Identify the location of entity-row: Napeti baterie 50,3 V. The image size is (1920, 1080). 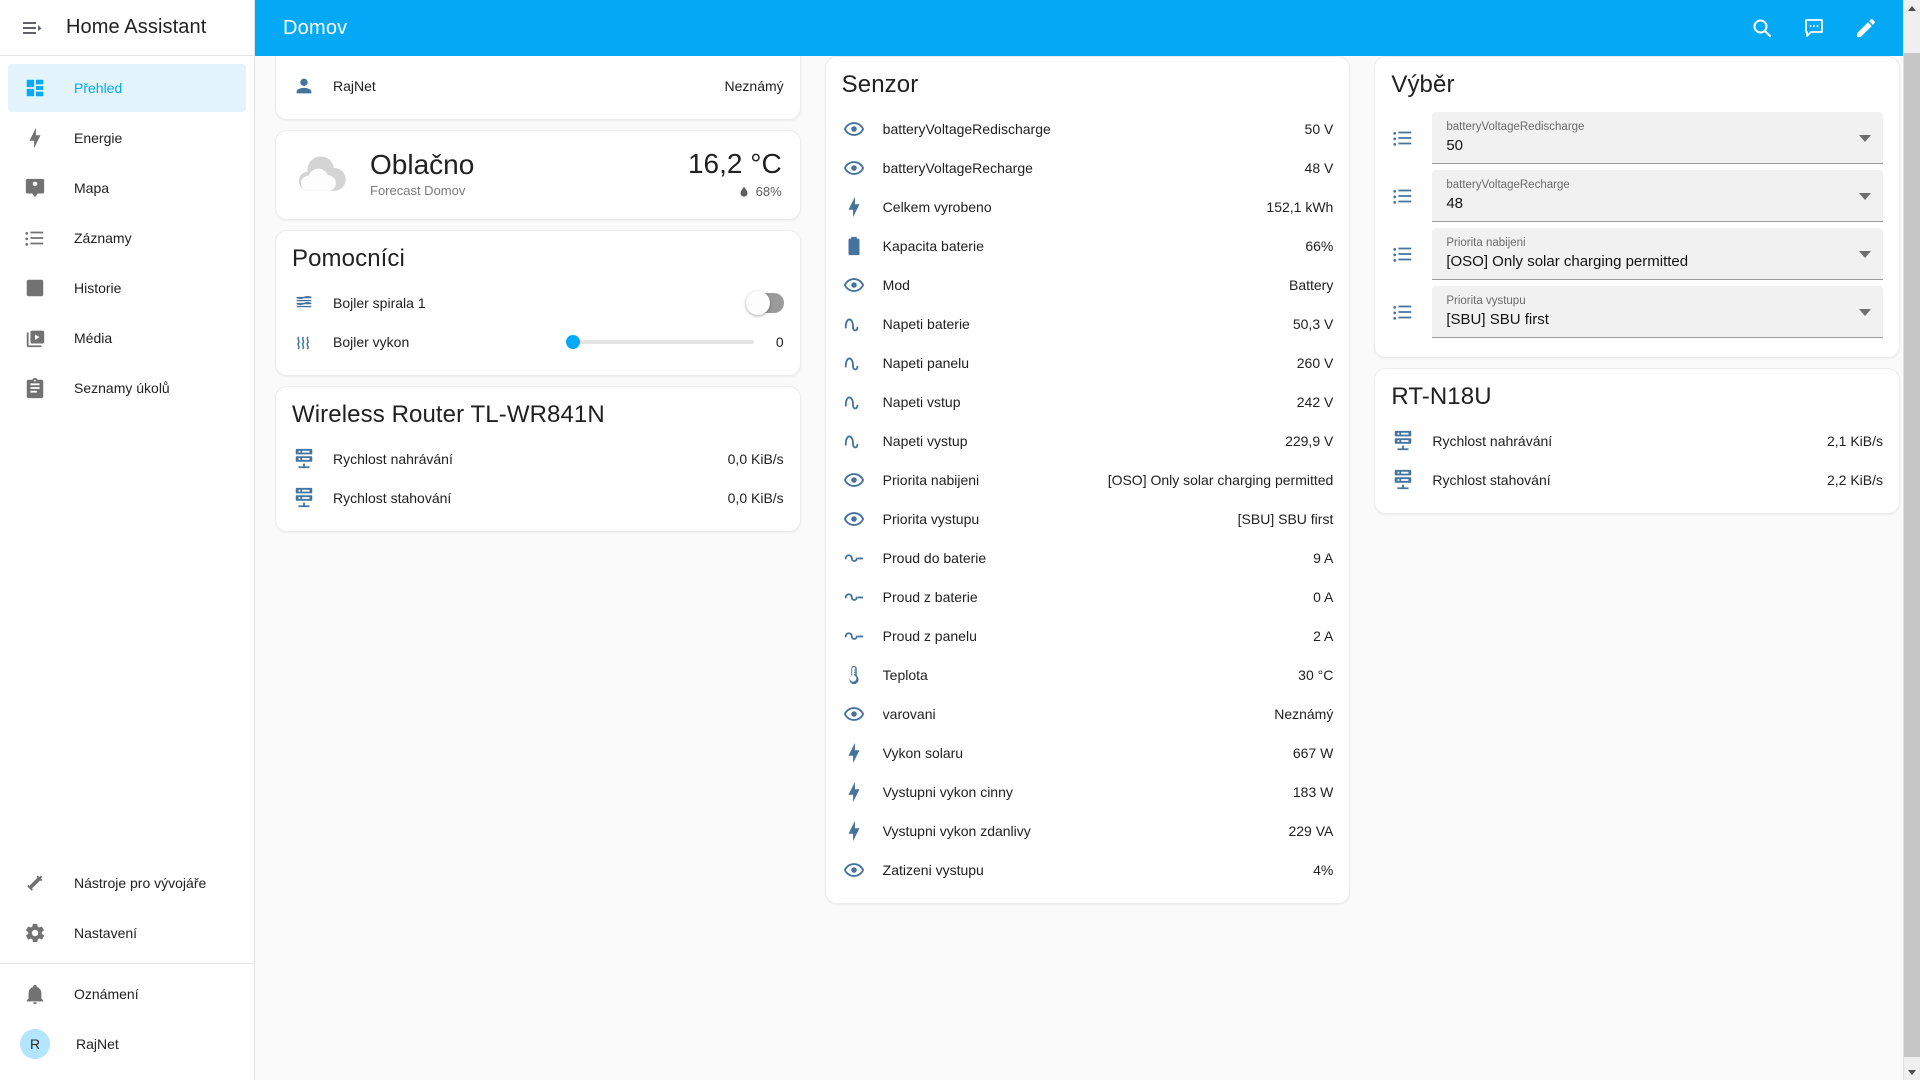
(1087, 323).